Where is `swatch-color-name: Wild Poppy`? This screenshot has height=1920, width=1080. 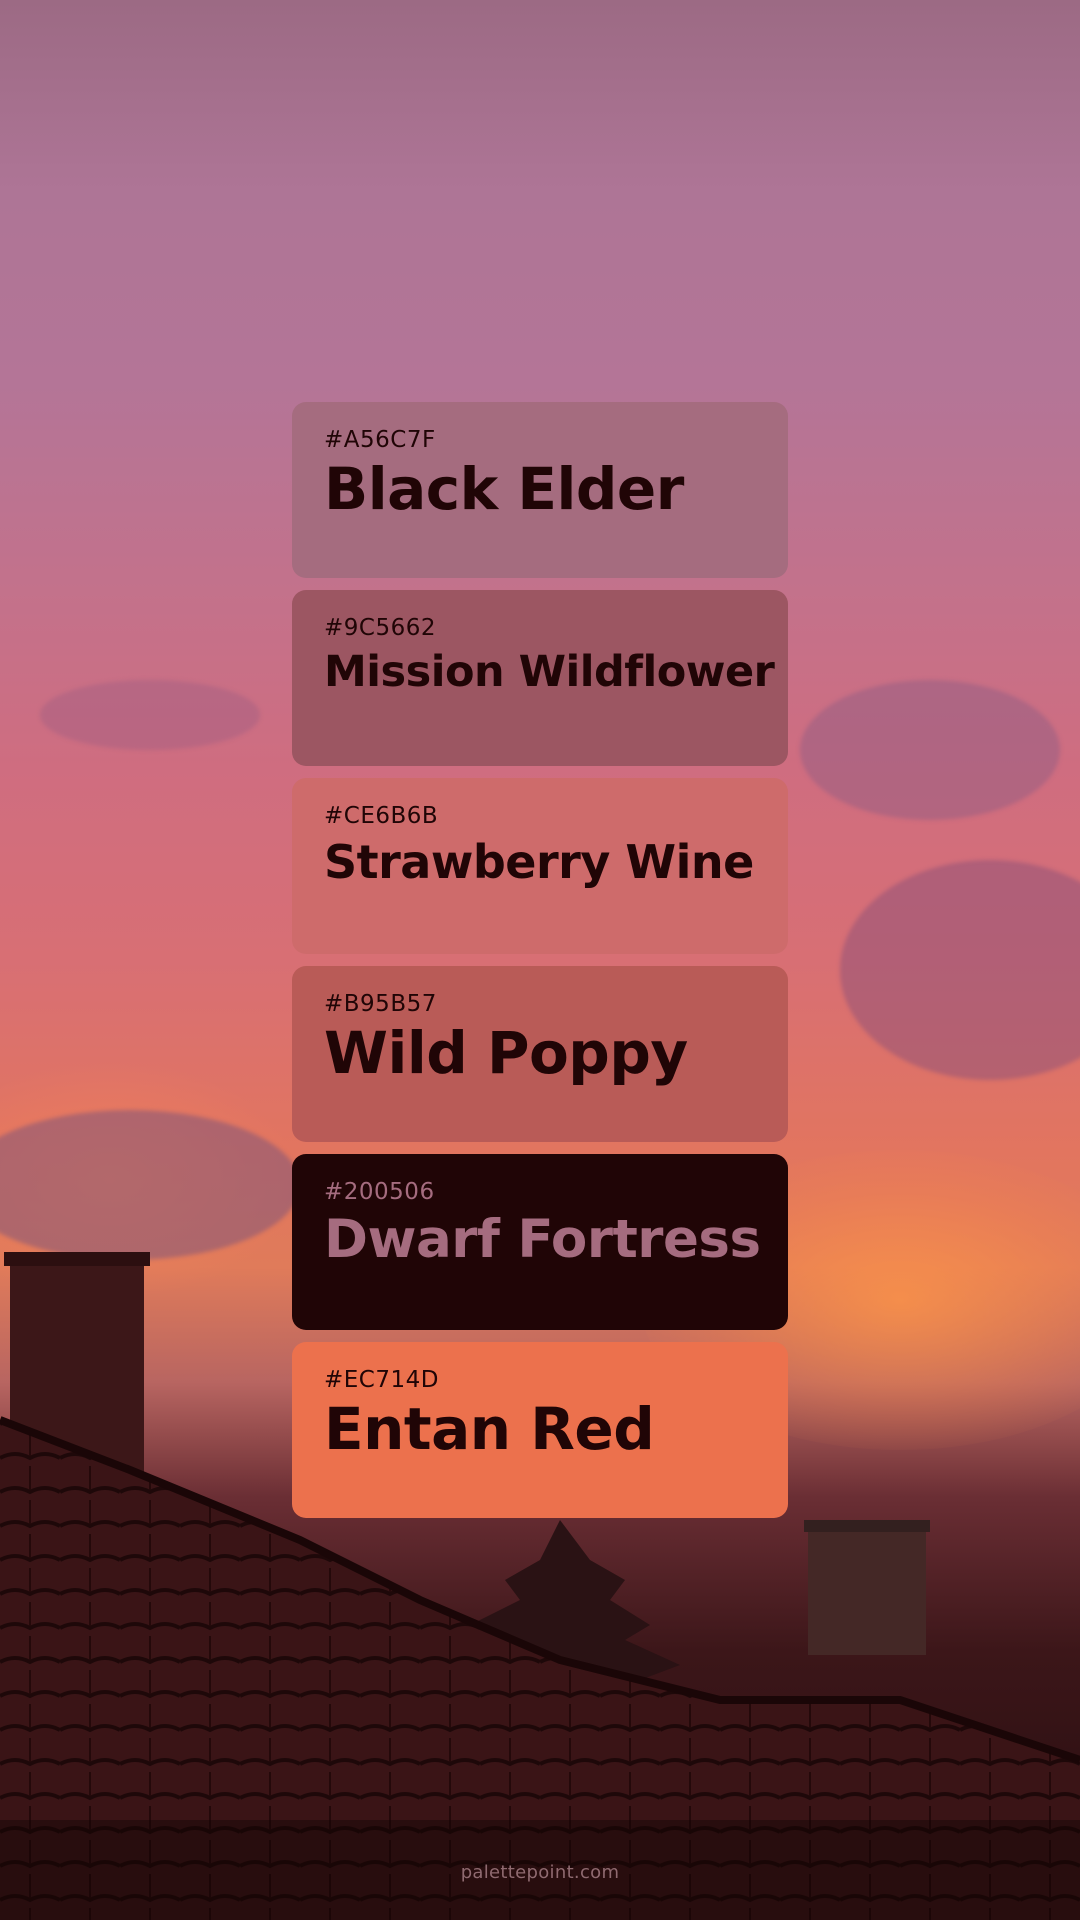
swatch-color-name: Wild Poppy is located at coordinates (506, 1053).